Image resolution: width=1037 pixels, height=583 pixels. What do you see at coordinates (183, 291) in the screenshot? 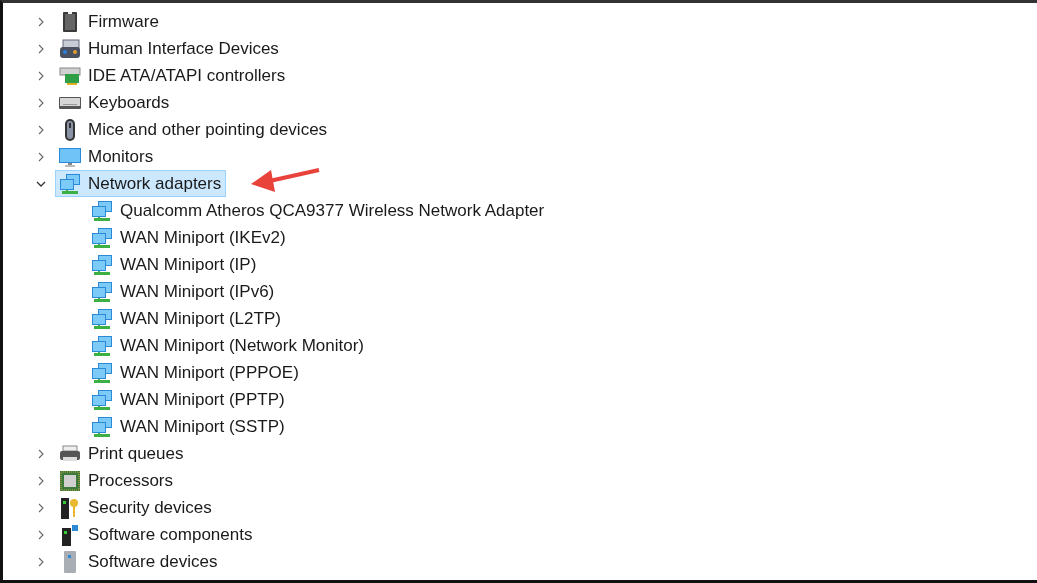
I see `tree-item: WAN Miniport (IPv6)` at bounding box center [183, 291].